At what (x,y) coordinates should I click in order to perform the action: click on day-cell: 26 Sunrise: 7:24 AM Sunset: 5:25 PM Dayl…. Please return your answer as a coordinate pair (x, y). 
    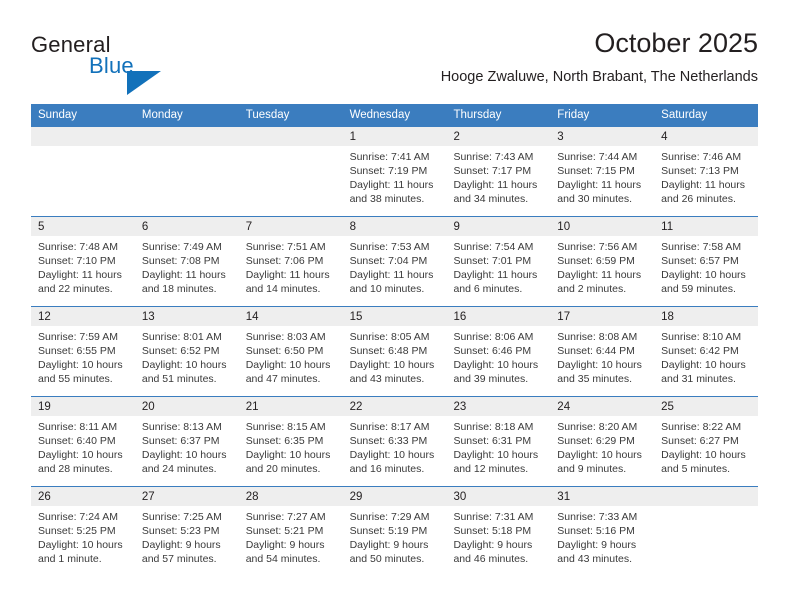
    Looking at the image, I should click on (83, 531).